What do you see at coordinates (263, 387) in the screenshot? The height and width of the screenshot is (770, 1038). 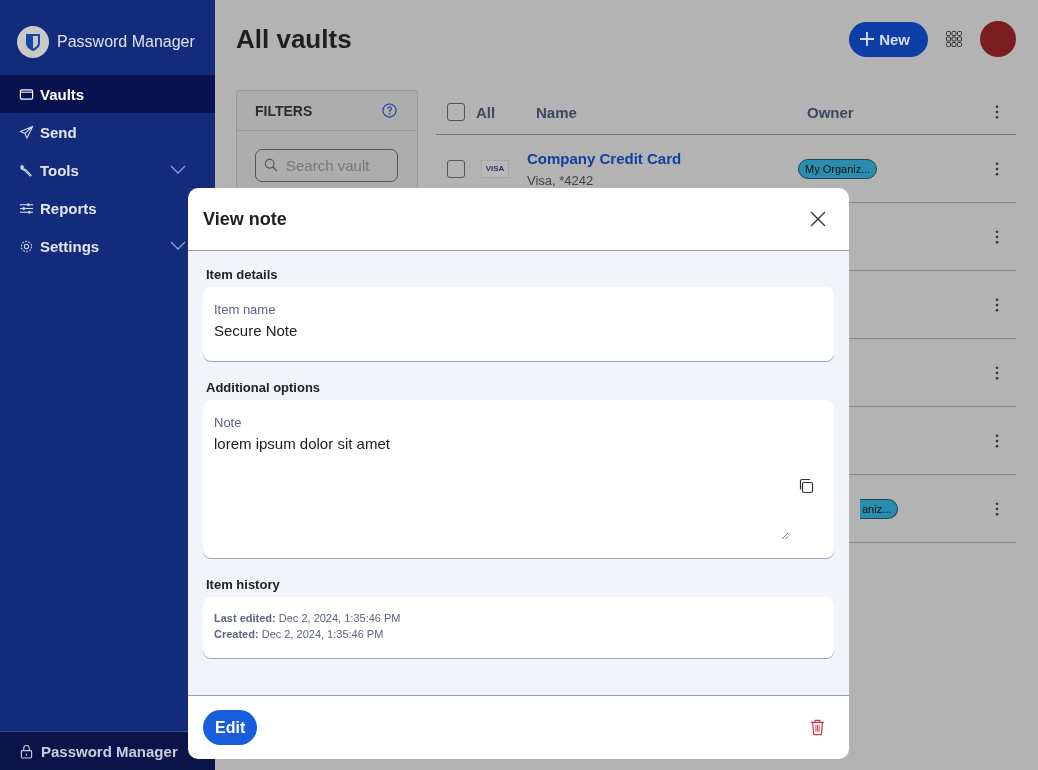 I see `section-heading: Additional options` at bounding box center [263, 387].